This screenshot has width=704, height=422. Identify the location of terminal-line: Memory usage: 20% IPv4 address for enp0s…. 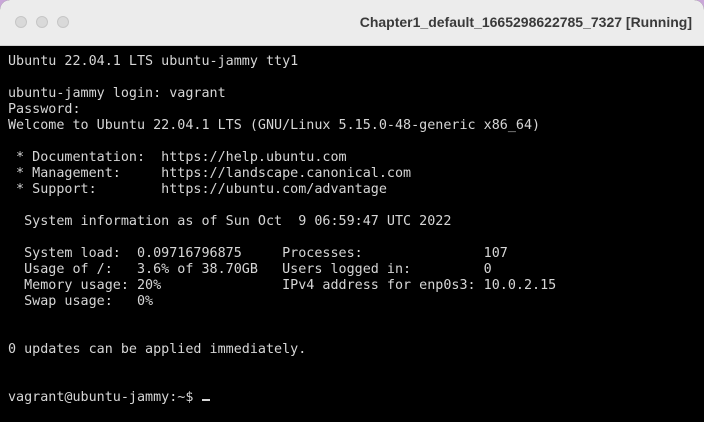
(282, 285).